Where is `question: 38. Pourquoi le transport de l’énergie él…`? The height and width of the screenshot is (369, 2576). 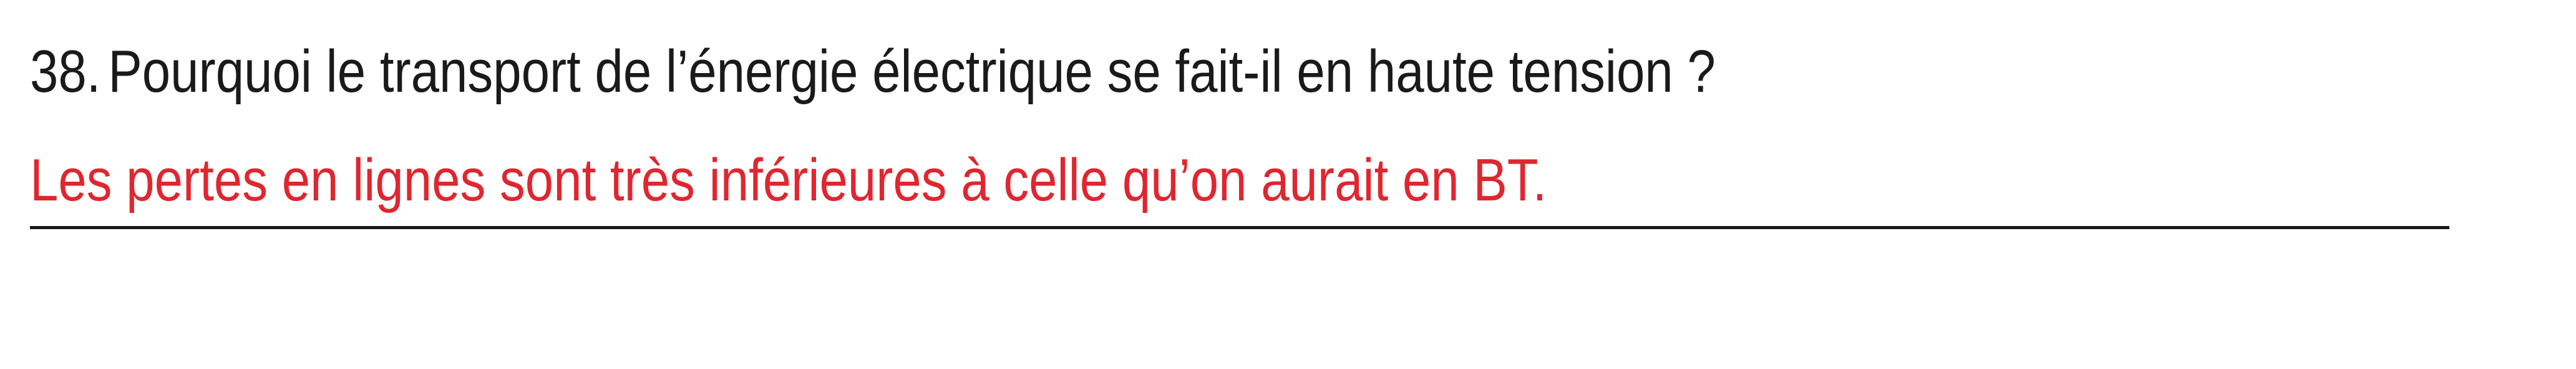
question: 38. Pourquoi le transport de l’énergie él… is located at coordinates (873, 71).